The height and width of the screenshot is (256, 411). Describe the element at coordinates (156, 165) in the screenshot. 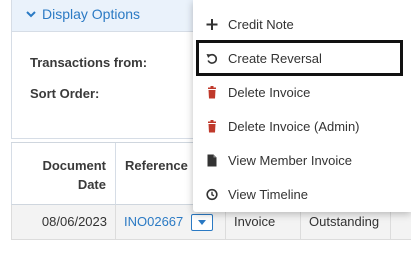

I see `column-header-reference-label: Reference` at that location.